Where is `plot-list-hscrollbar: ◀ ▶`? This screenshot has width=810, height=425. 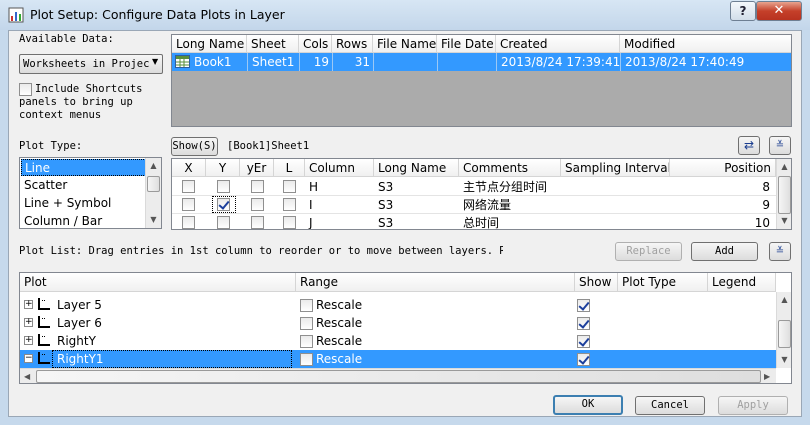
plot-list-hscrollbar: ◀ ▶ is located at coordinates (398, 375).